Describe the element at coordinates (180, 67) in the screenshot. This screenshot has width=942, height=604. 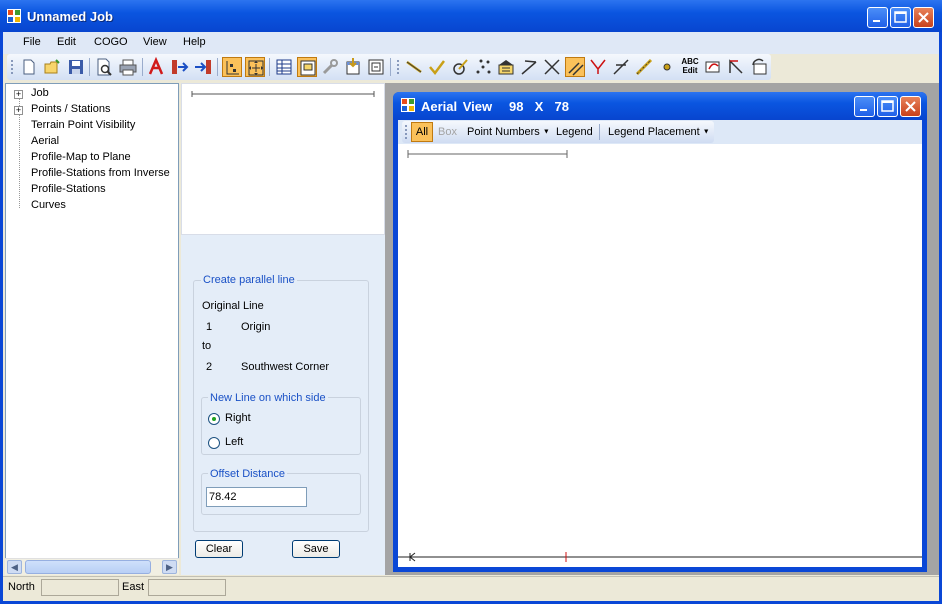
I see `export-arrow-icon` at that location.